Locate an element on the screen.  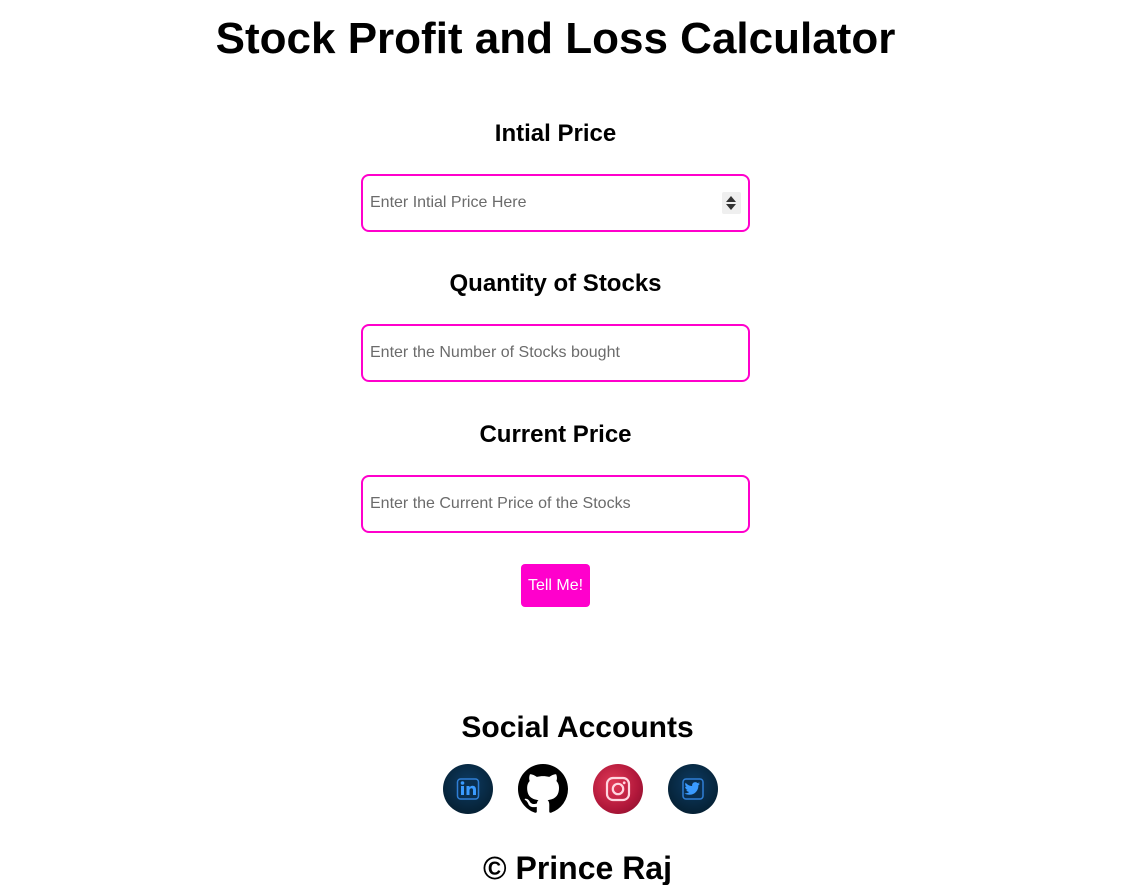
github-icon is located at coordinates (543, 789).